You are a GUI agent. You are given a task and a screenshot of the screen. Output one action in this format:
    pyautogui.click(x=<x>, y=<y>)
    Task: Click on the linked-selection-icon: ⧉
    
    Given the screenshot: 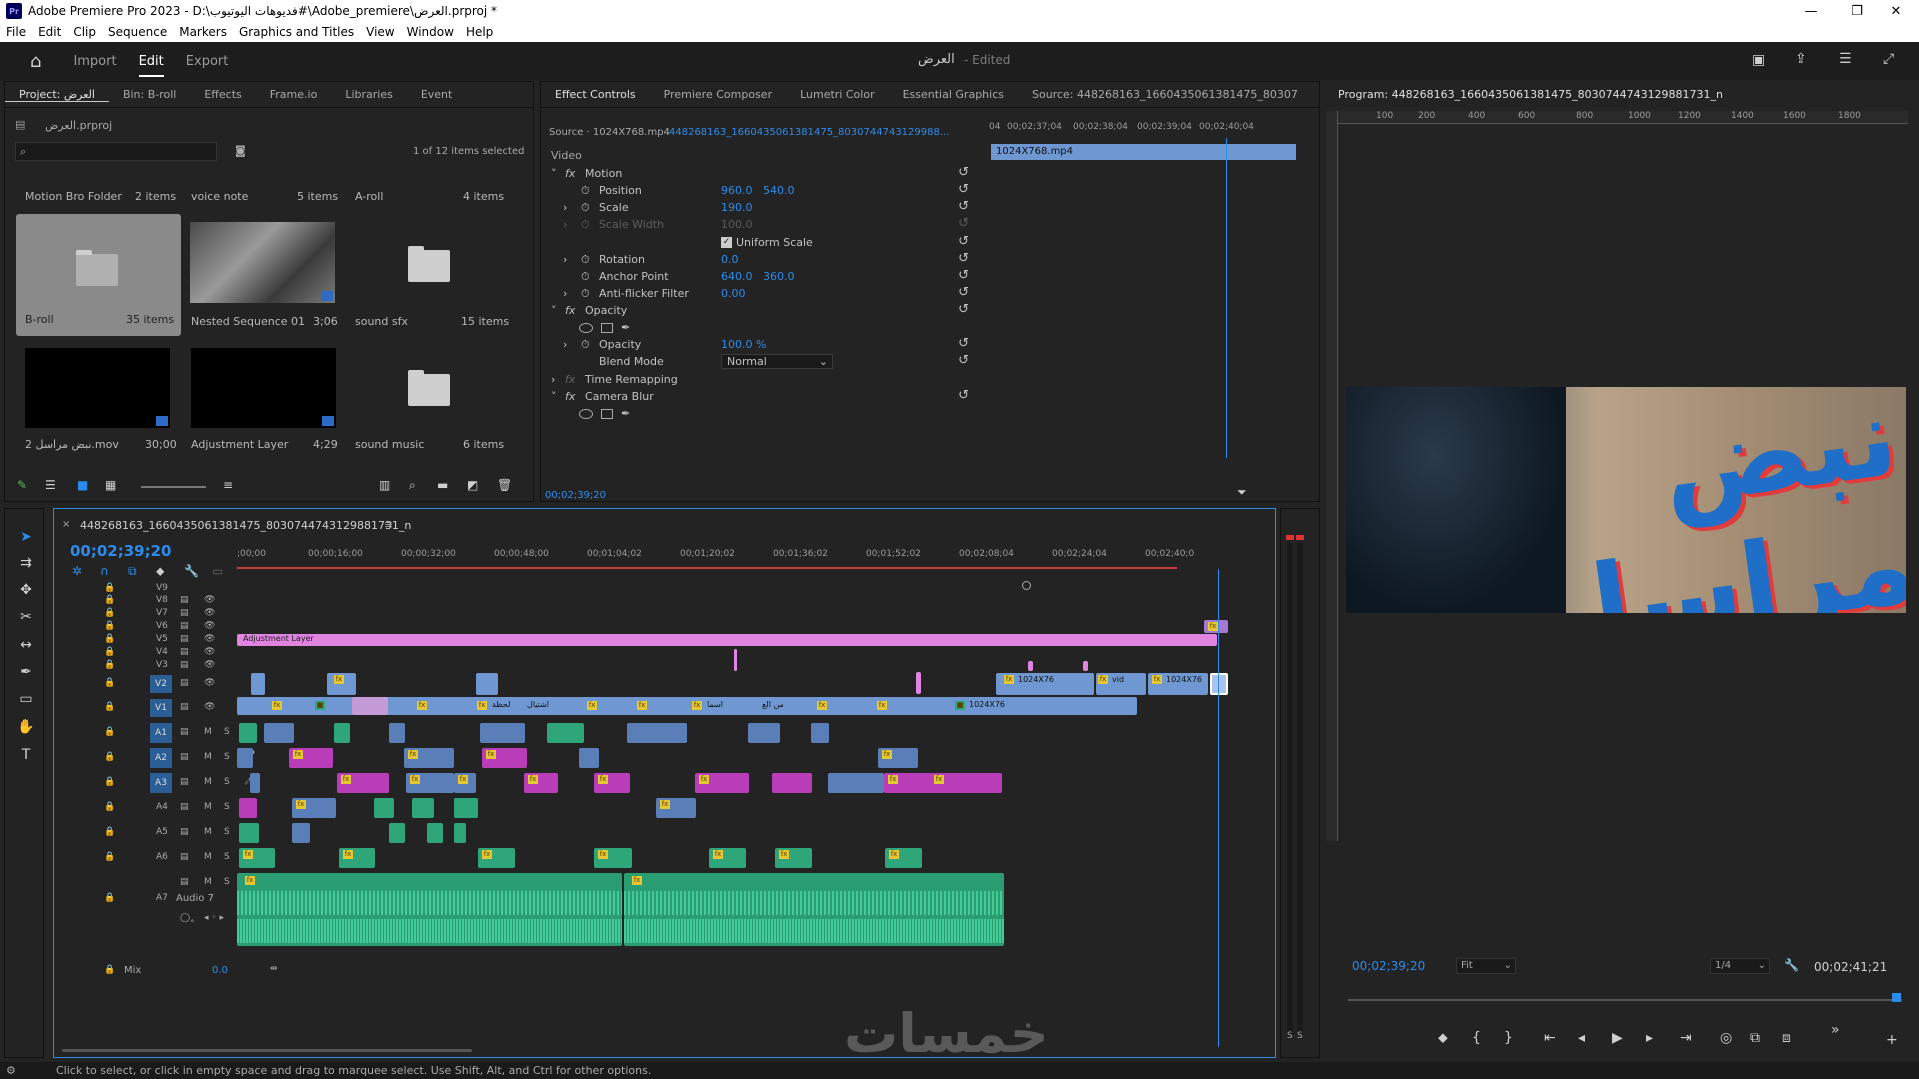 What is the action you would take?
    pyautogui.click(x=132, y=571)
    